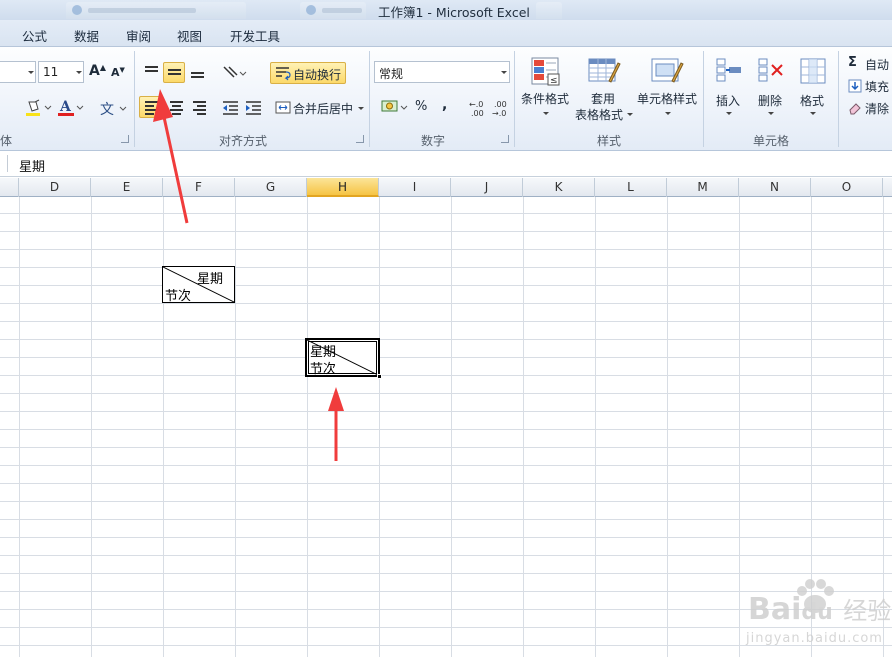 The image size is (892, 657). What do you see at coordinates (444, 105) in the screenshot?
I see `comma-style-button: ,` at bounding box center [444, 105].